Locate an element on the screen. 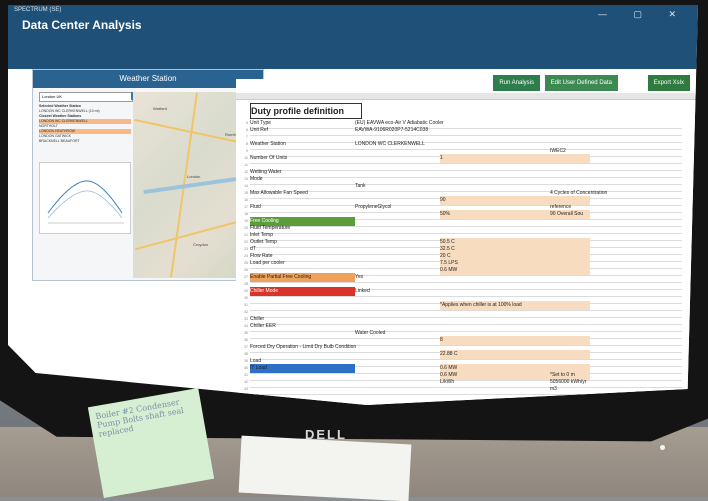 The image size is (708, 501). app-title: Data Center Analysis is located at coordinates (82, 25).